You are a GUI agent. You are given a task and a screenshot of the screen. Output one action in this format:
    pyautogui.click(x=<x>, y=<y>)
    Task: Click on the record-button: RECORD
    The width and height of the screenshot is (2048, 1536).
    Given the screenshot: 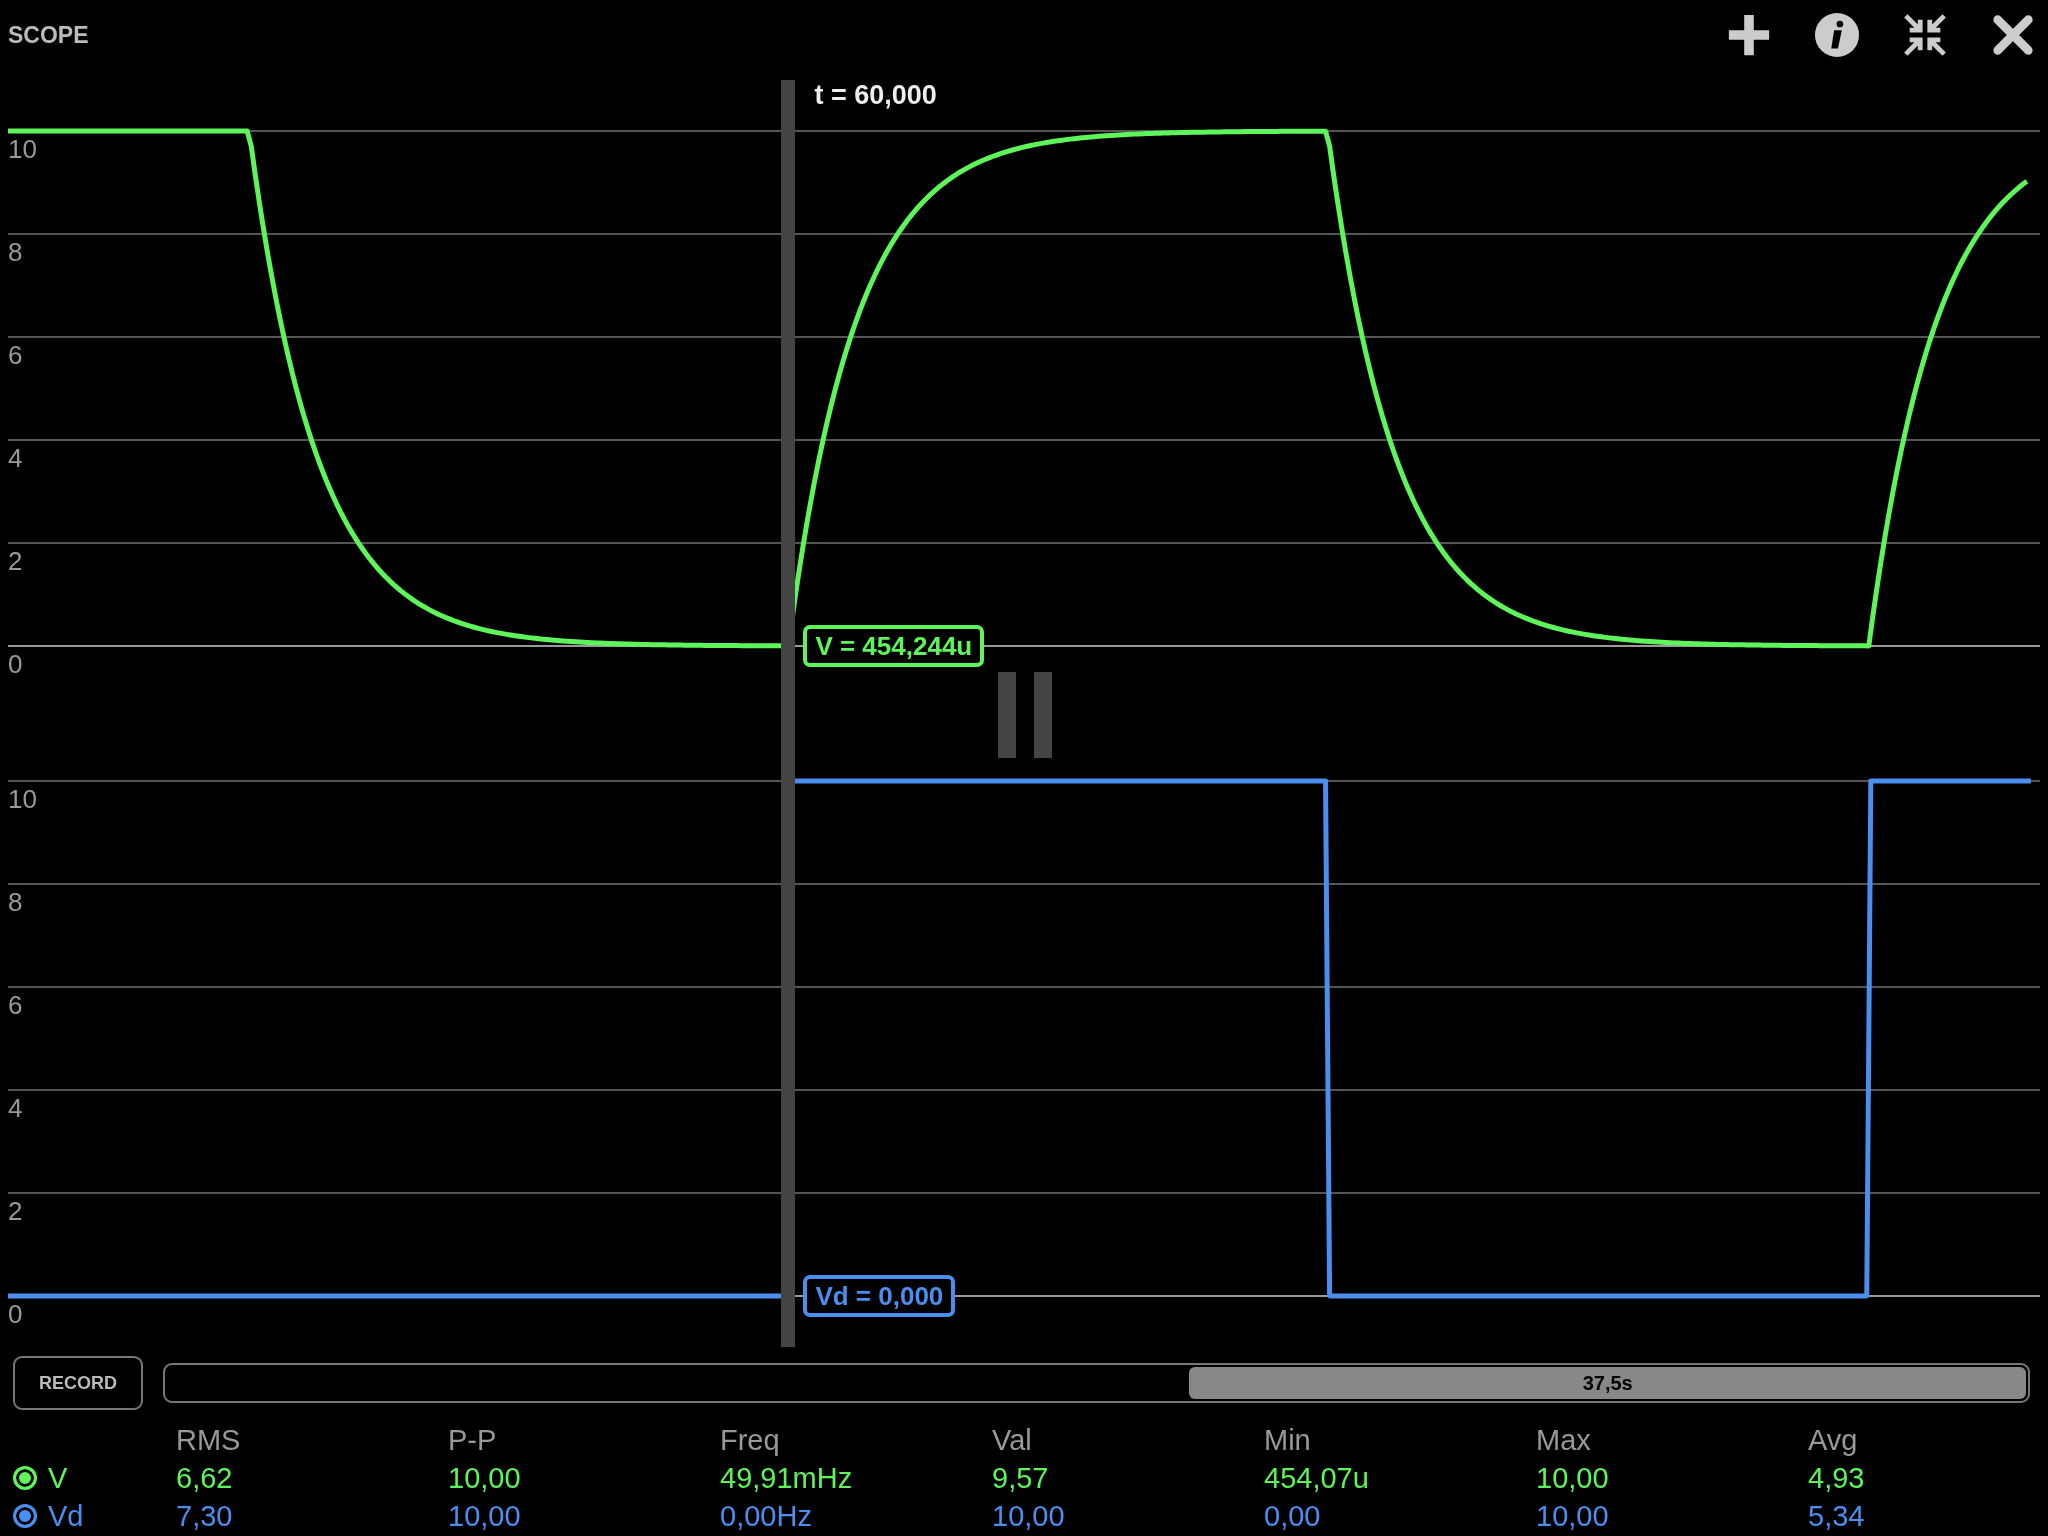 What is the action you would take?
    pyautogui.click(x=78, y=1383)
    